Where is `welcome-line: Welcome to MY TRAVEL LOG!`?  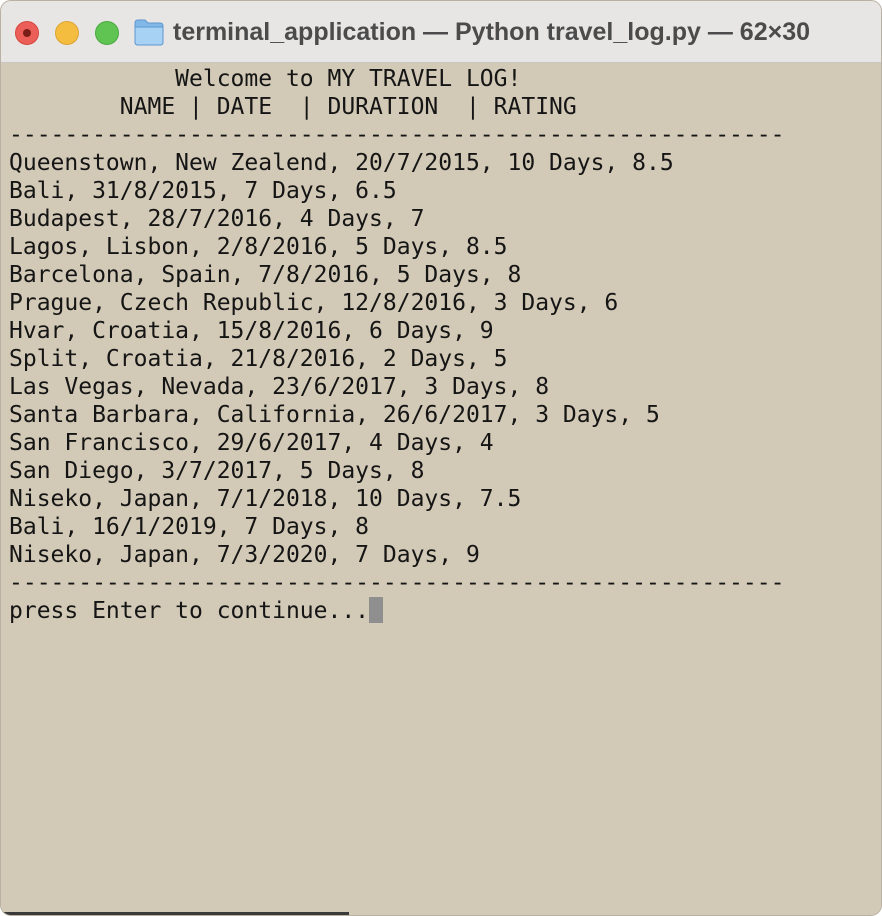
welcome-line: Welcome to MY TRAVEL LOG! is located at coordinates (265, 79).